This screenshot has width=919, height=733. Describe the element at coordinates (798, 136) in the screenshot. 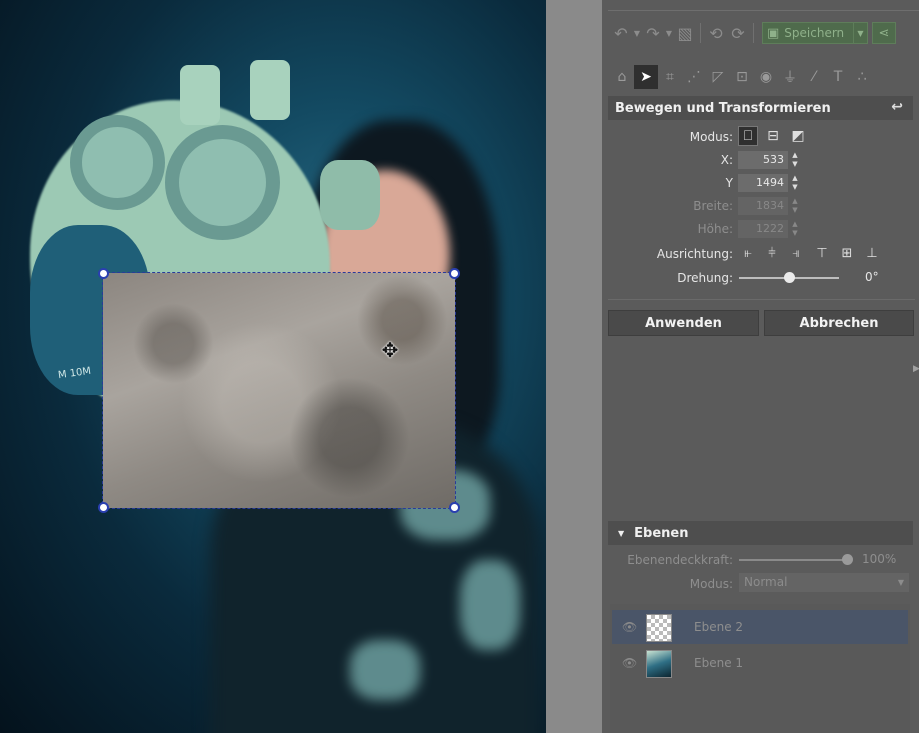

I see `mode-distort-icon: ◩` at that location.